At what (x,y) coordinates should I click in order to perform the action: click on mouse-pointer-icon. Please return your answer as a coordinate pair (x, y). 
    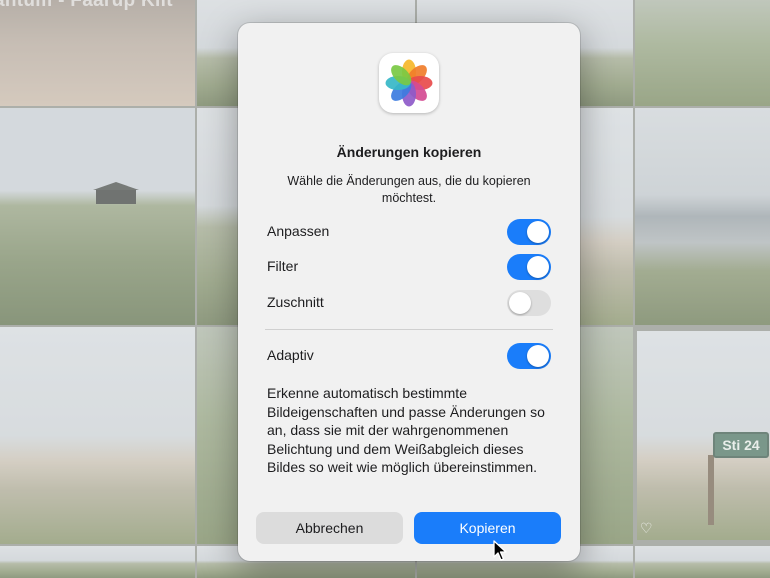
    Looking at the image, I should click on (500, 553).